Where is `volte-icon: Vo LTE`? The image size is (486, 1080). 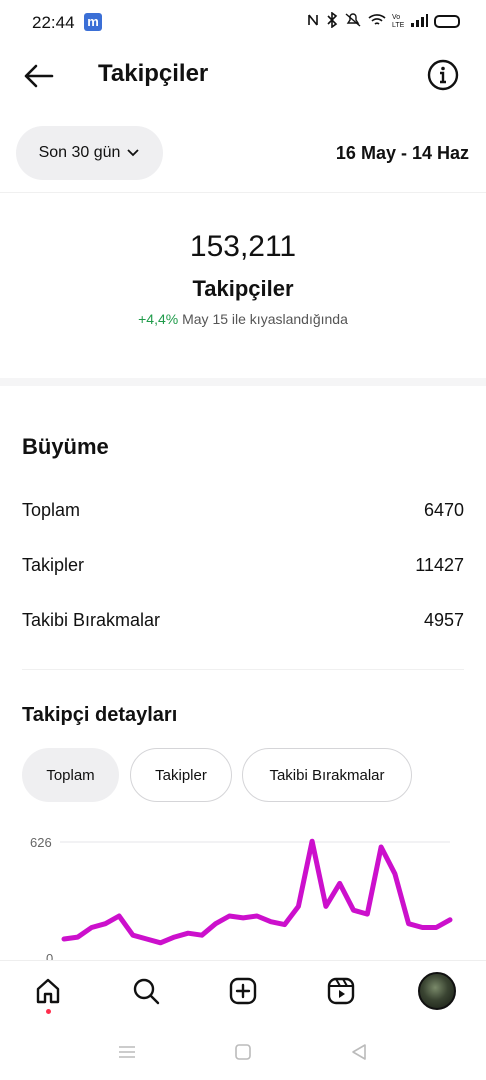 volte-icon: Vo LTE is located at coordinates (398, 21).